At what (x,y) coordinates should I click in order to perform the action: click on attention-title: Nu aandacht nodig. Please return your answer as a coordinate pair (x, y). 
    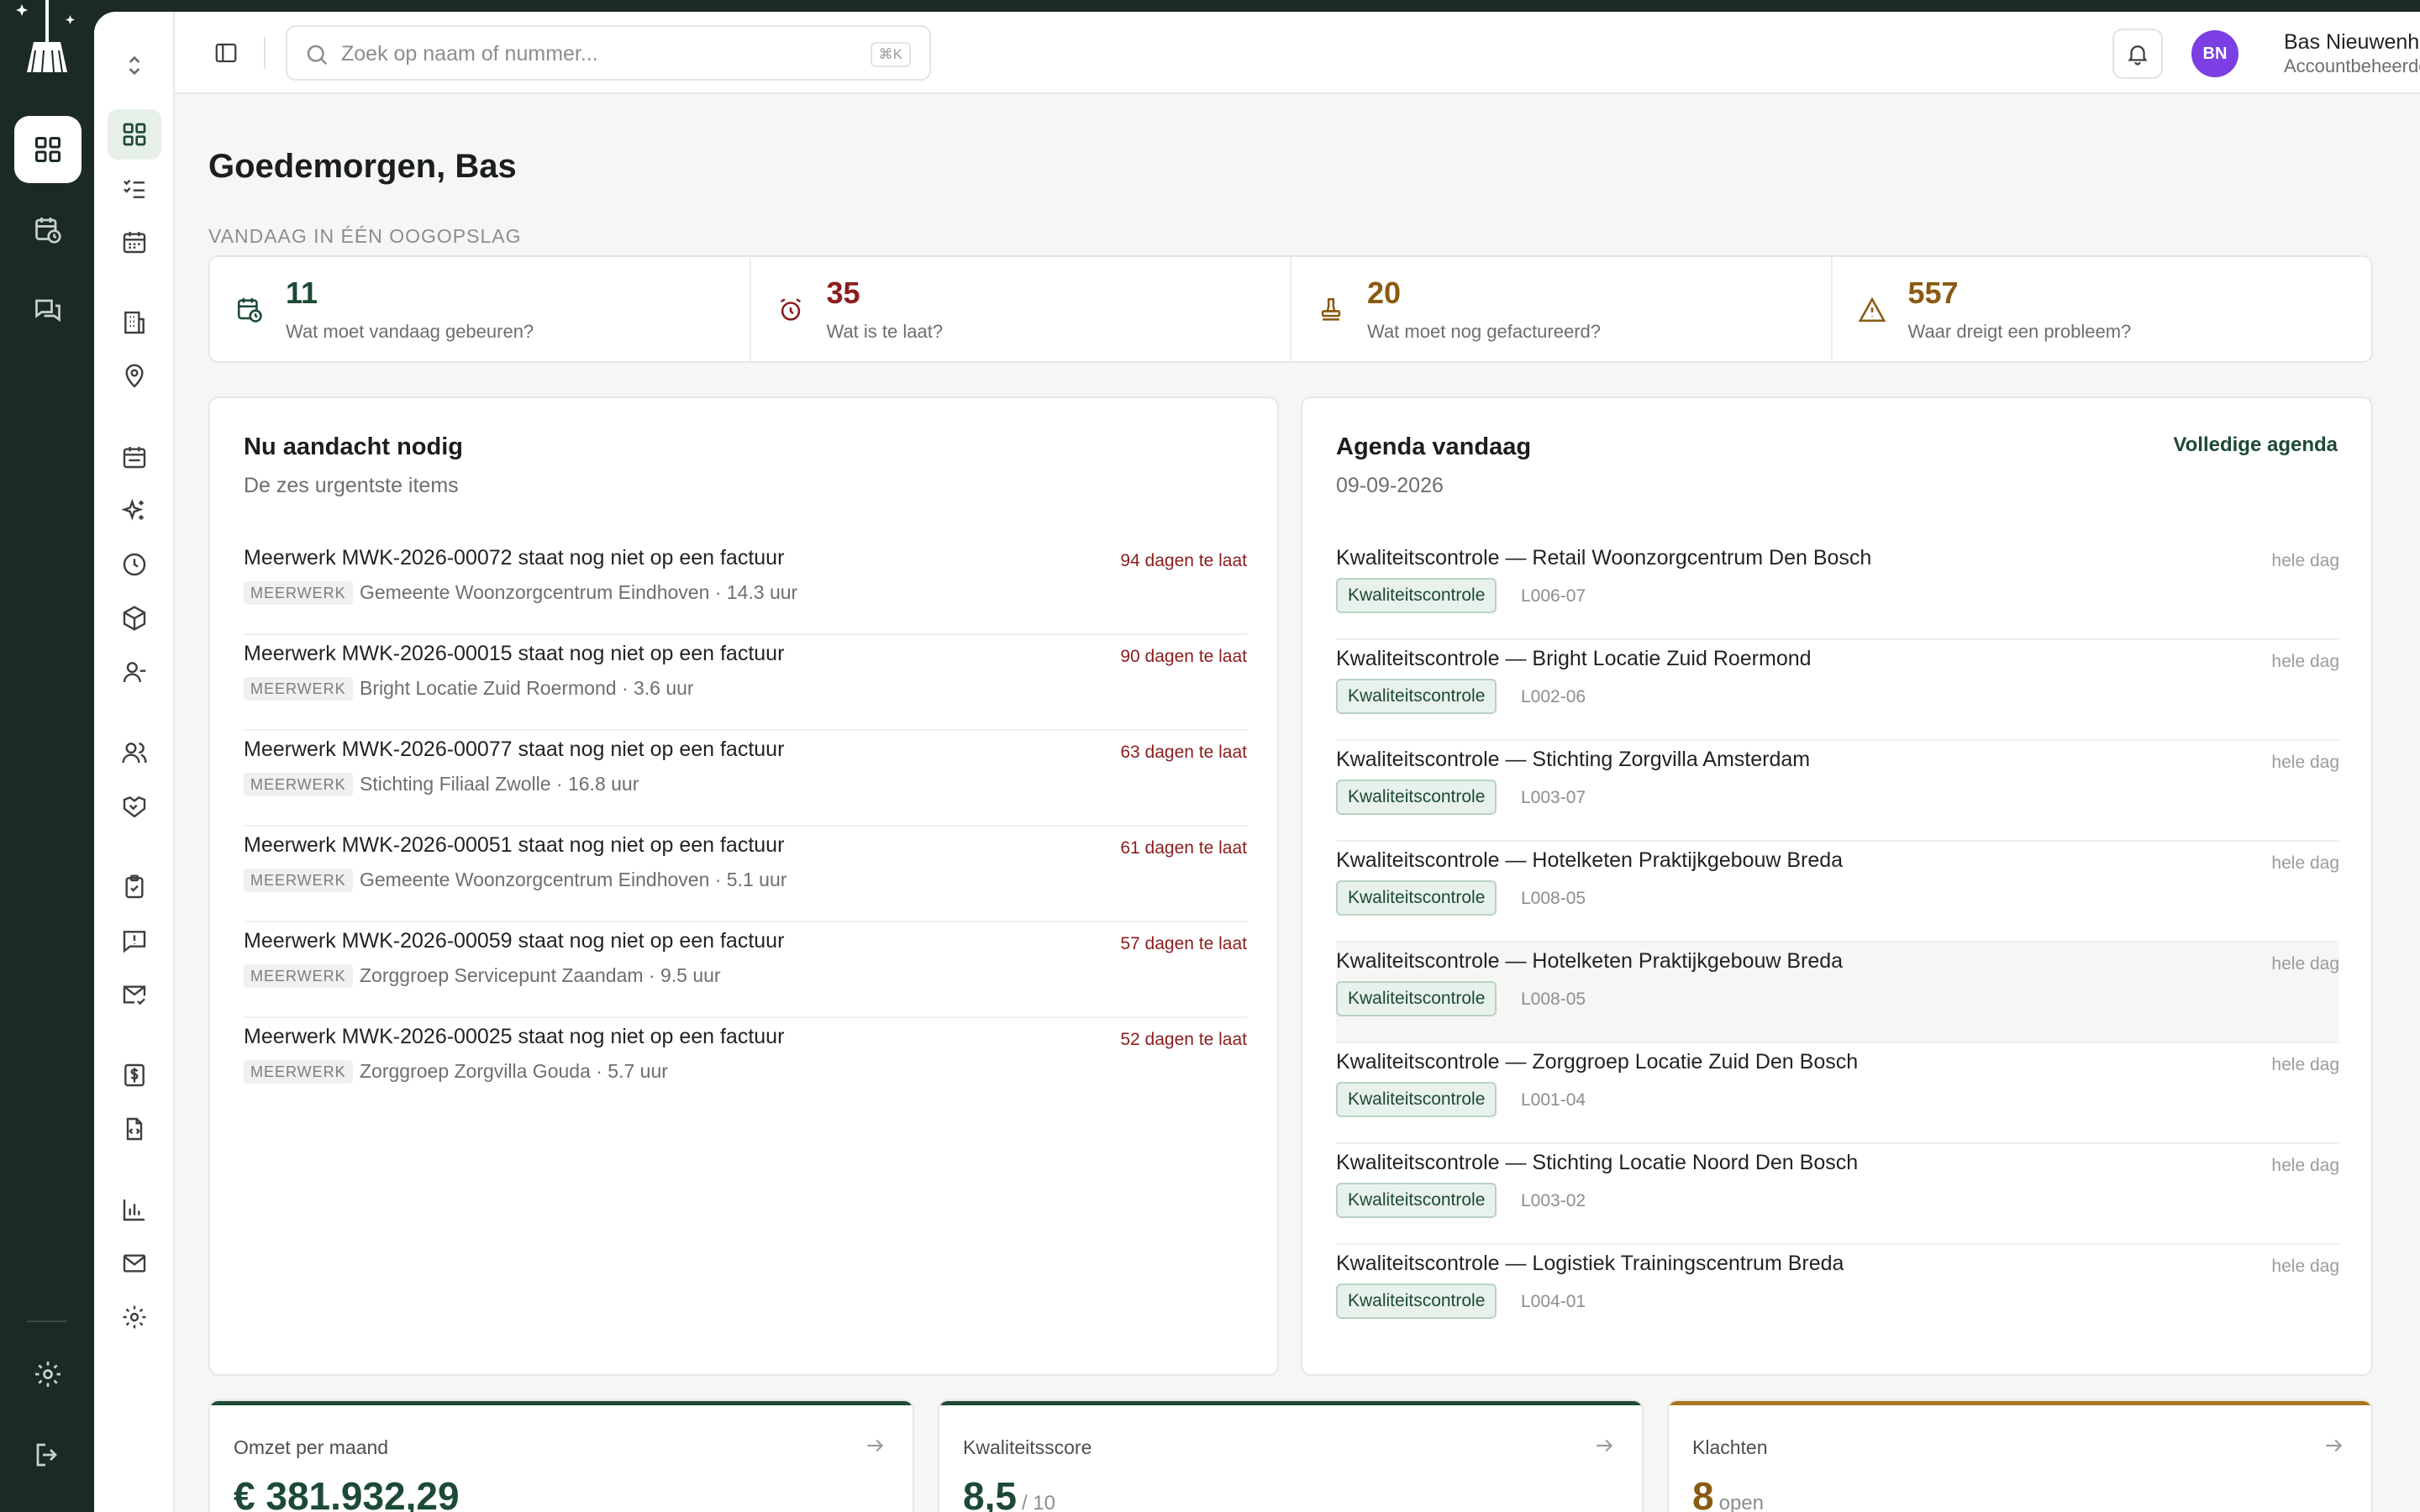
    Looking at the image, I should click on (353, 446).